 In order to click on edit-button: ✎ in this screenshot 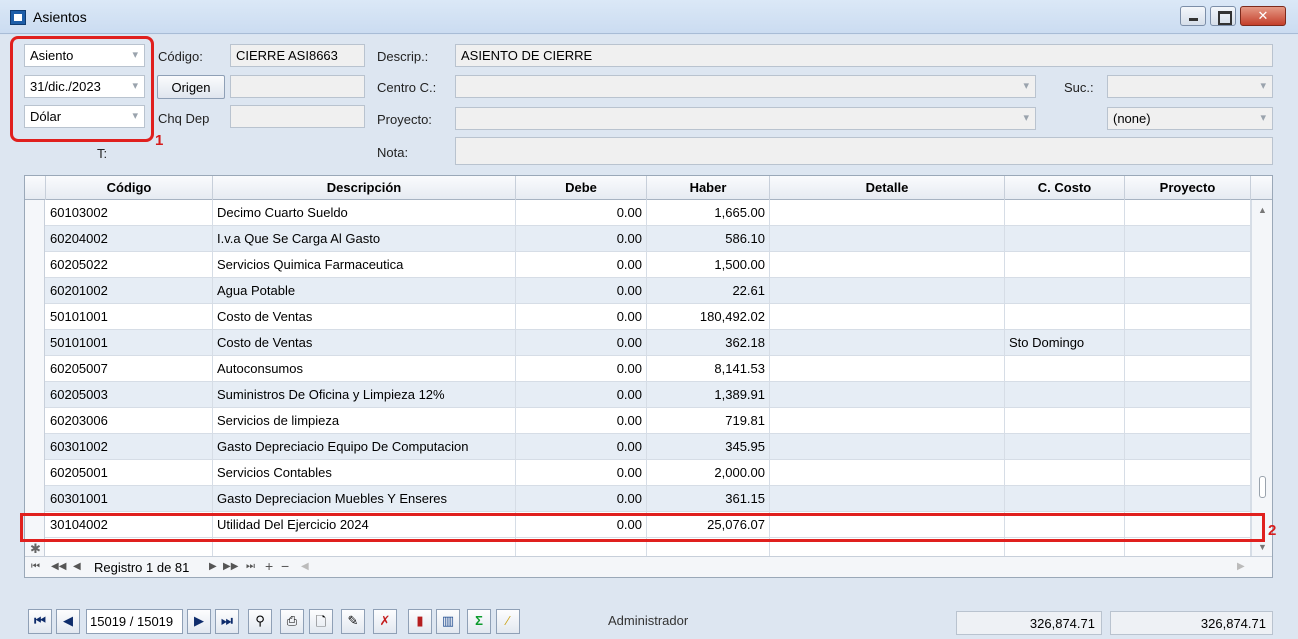, I will do `click(353, 621)`.